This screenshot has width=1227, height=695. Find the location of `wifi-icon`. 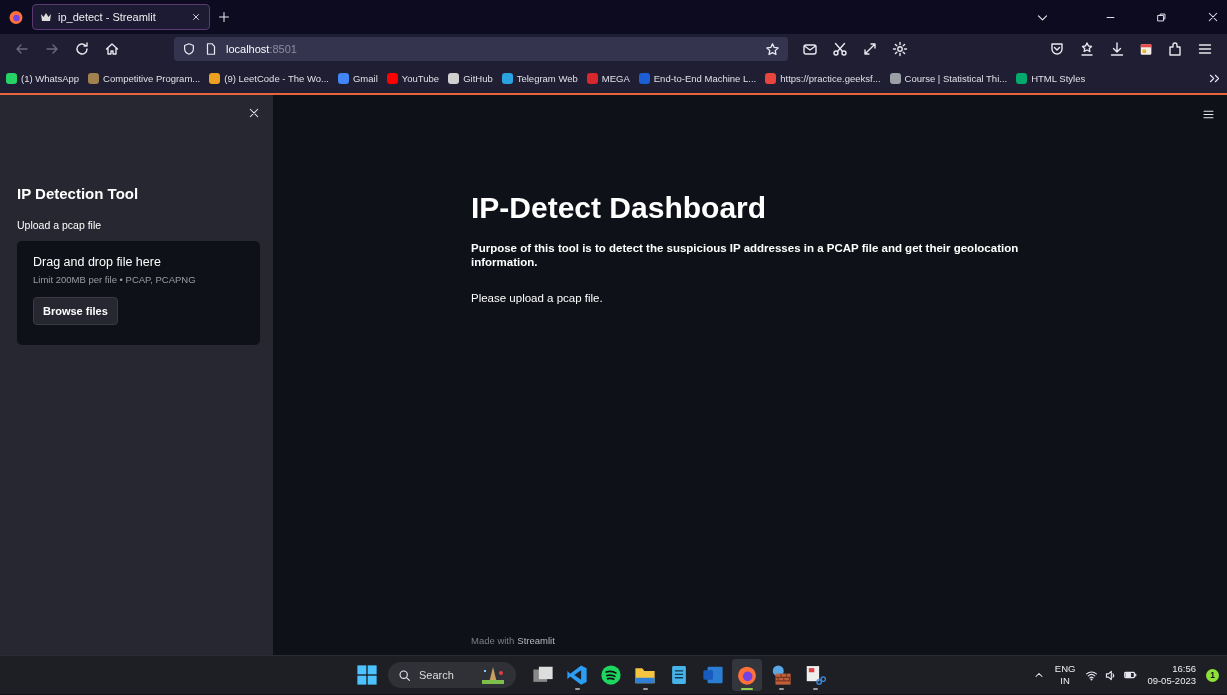

wifi-icon is located at coordinates (1092, 675).